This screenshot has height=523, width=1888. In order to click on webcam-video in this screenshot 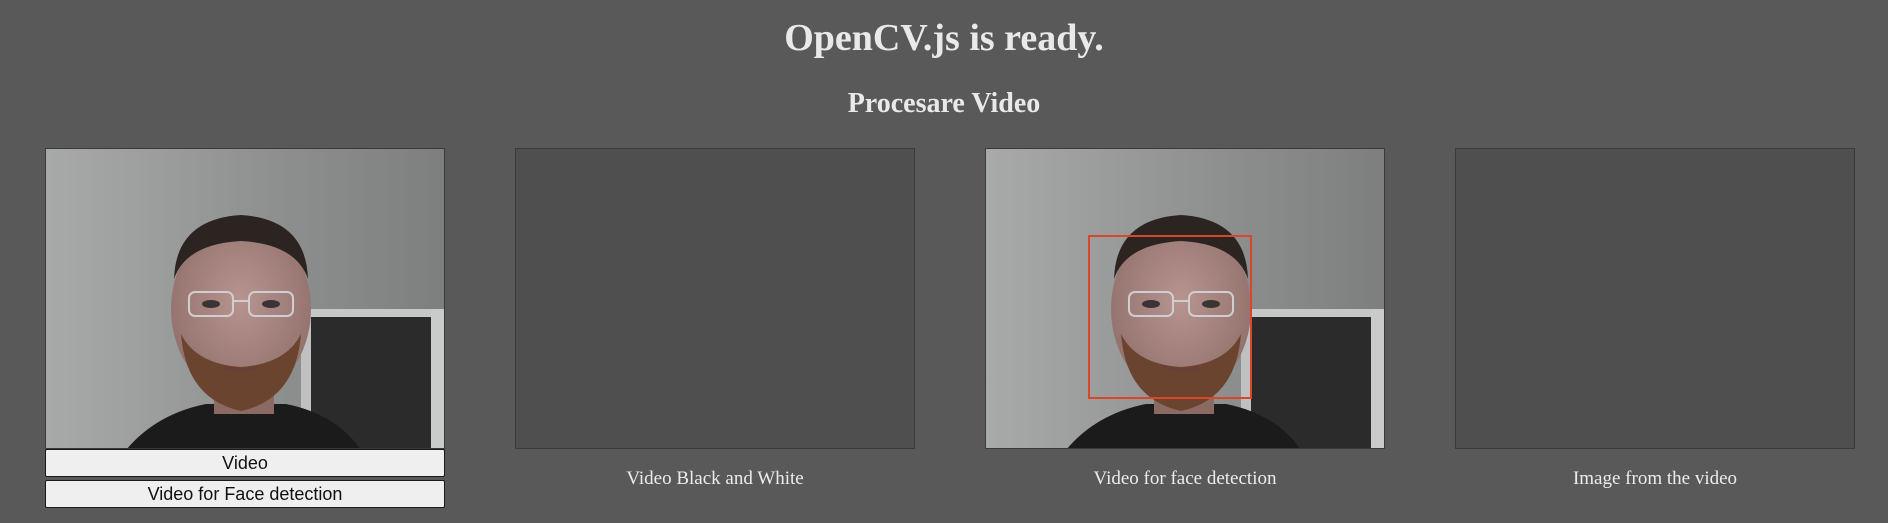, I will do `click(245, 298)`.